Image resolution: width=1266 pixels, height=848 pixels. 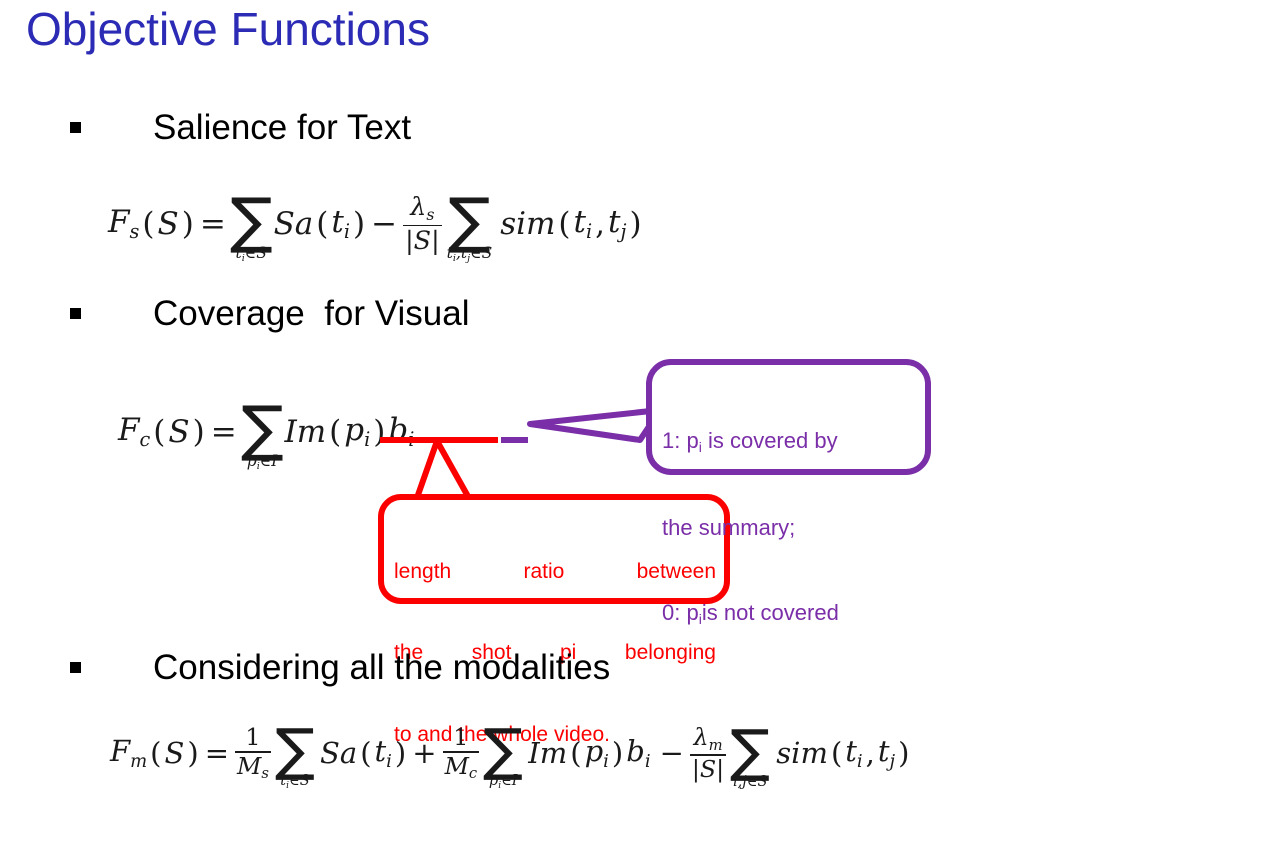 I want to click on bullet-item-modalities: Considering all the modalities, so click(x=340, y=667).